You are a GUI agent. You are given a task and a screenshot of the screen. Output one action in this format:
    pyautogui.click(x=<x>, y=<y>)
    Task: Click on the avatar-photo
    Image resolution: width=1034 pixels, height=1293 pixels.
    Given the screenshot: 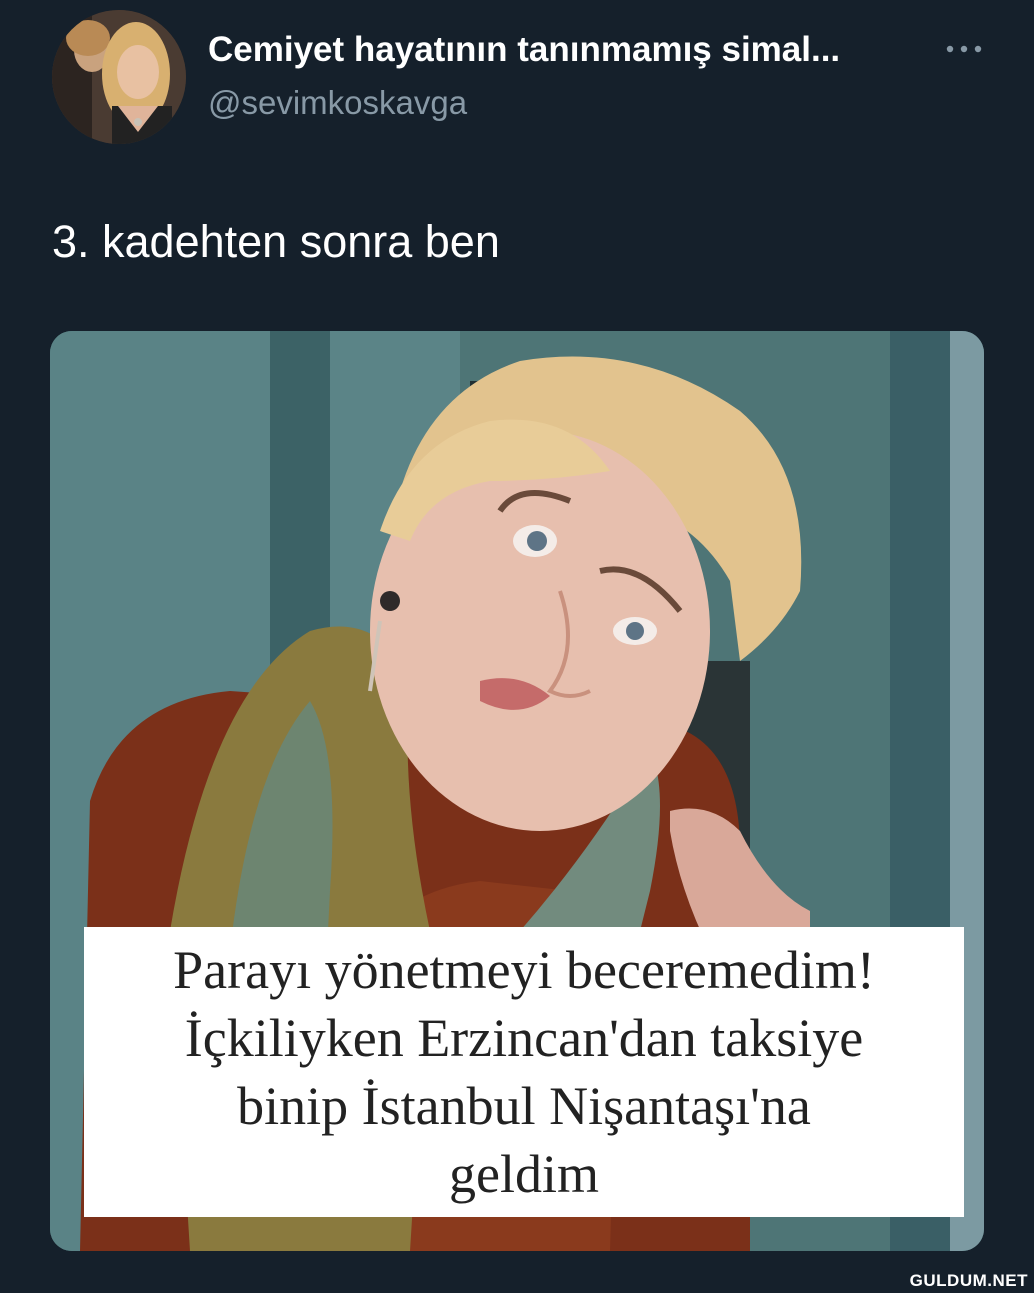 What is the action you would take?
    pyautogui.click(x=119, y=77)
    